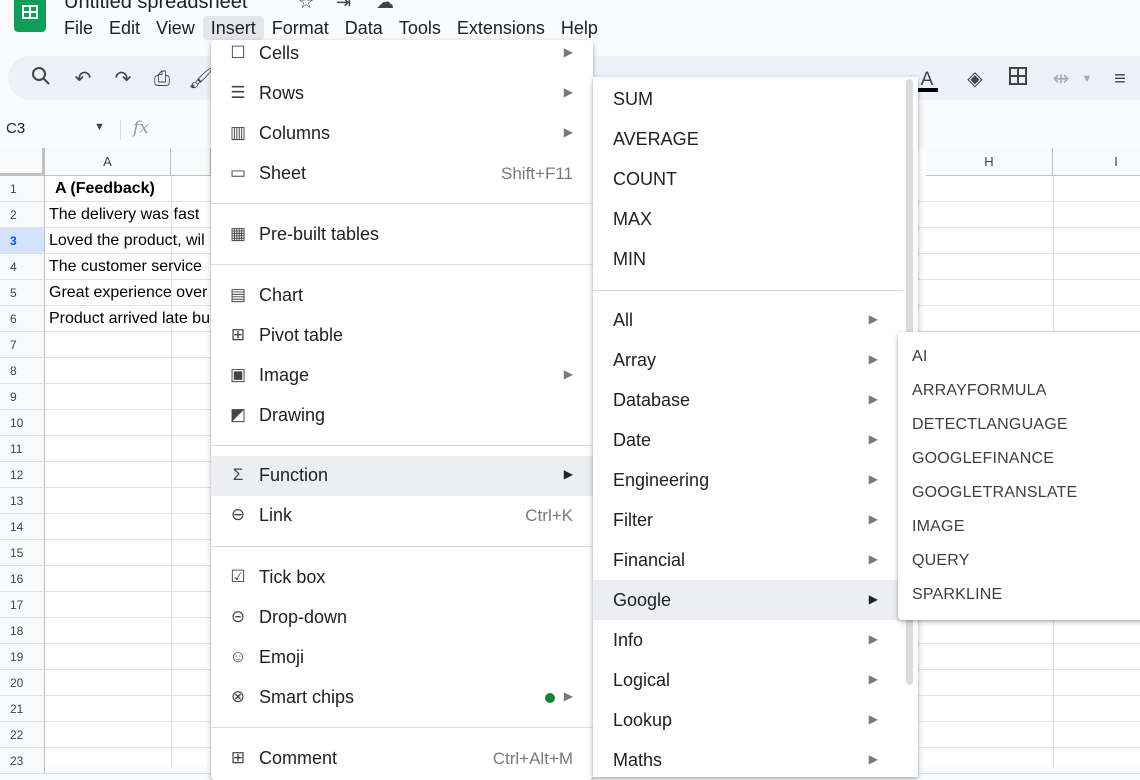 The height and width of the screenshot is (780, 1140). I want to click on row-header: 20, so click(22, 683).